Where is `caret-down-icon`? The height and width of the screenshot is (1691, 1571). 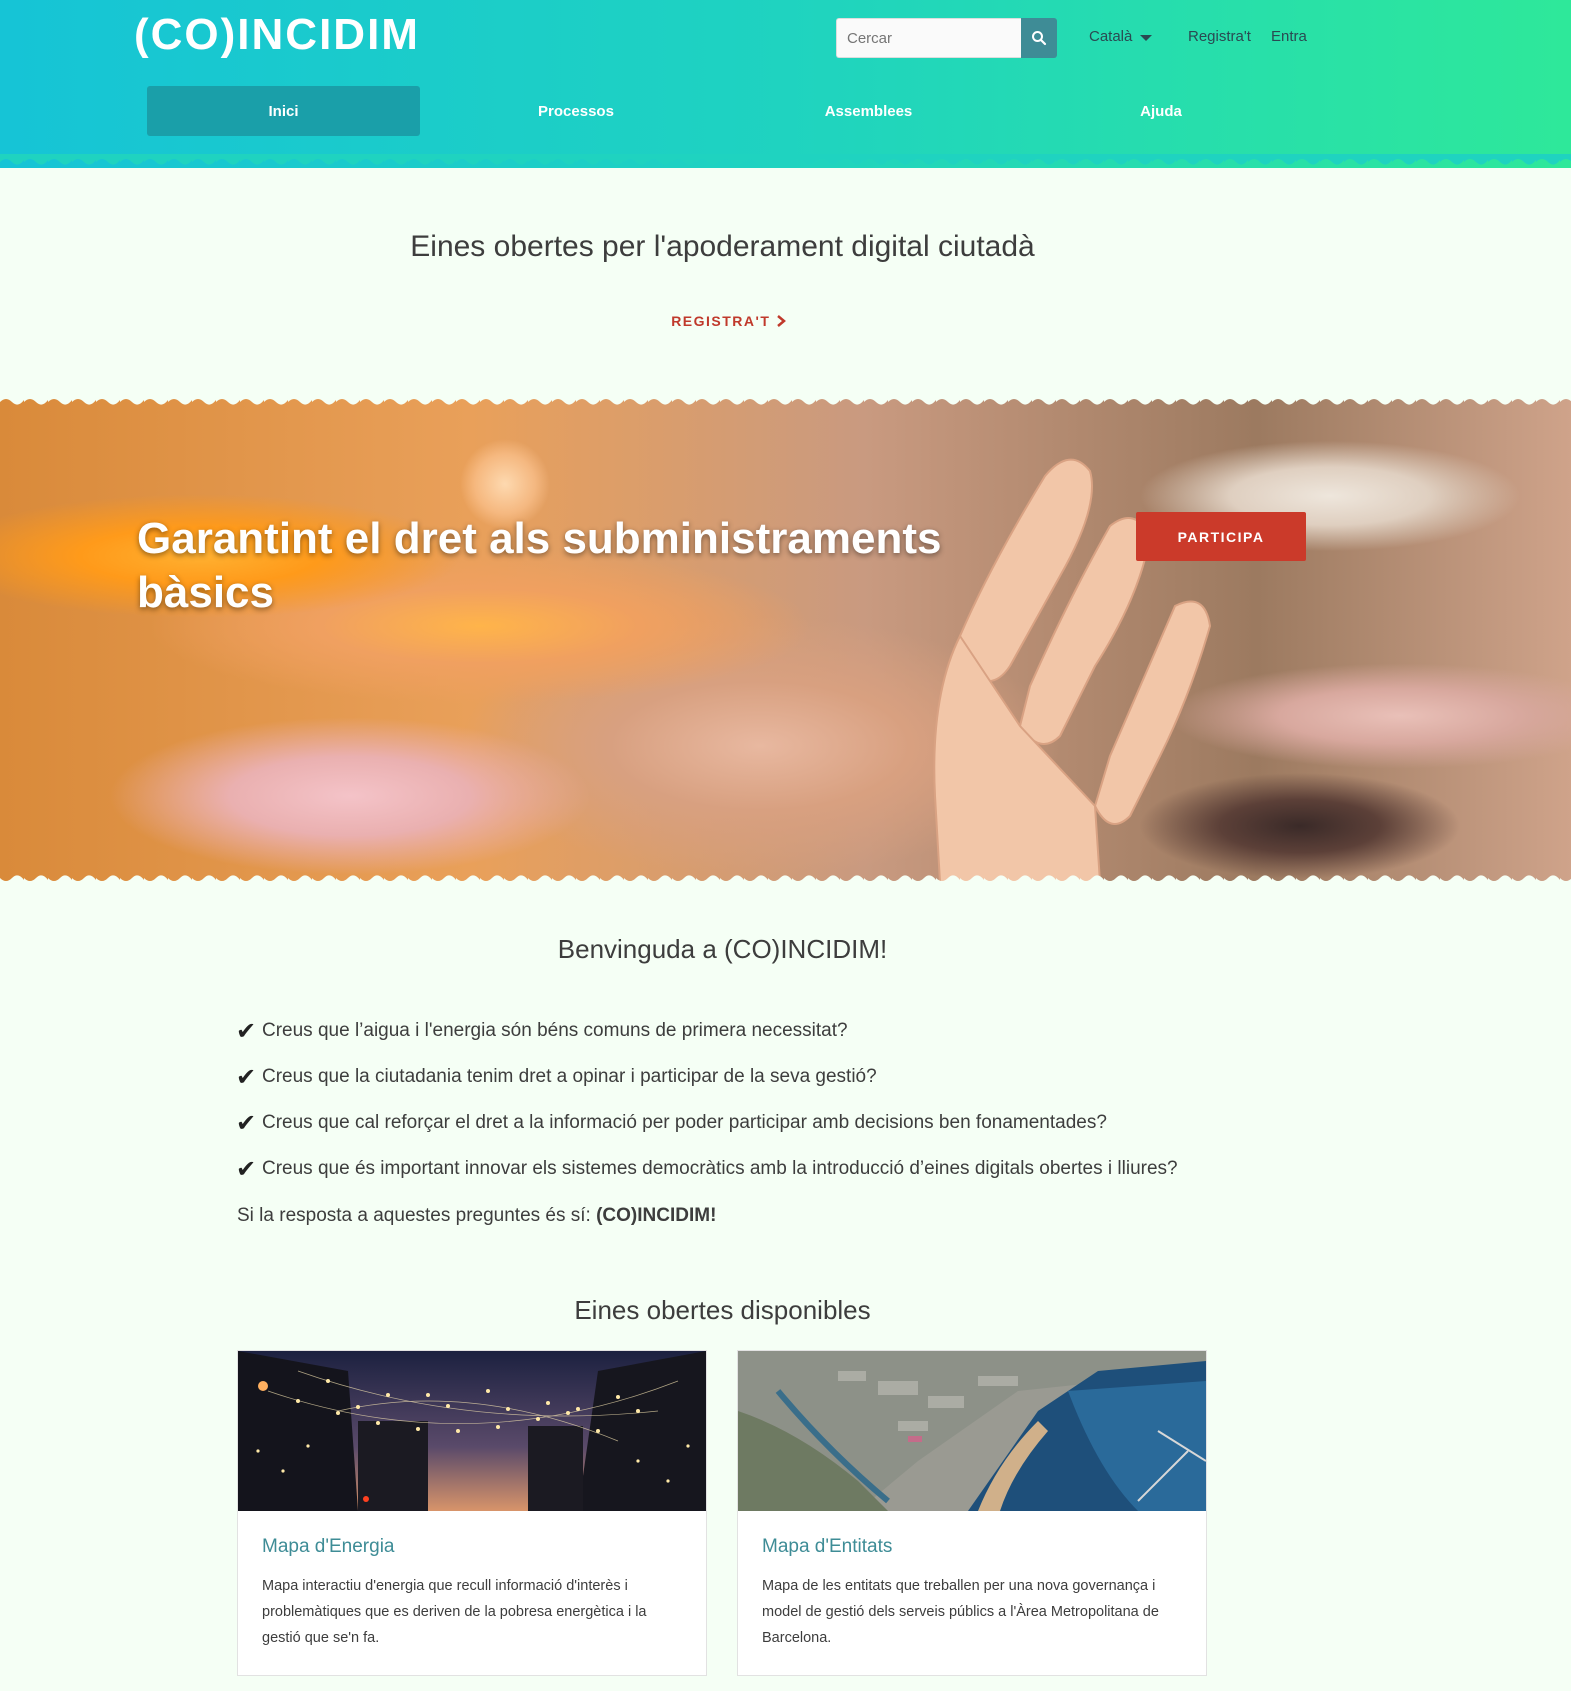
caret-down-icon is located at coordinates (1146, 38).